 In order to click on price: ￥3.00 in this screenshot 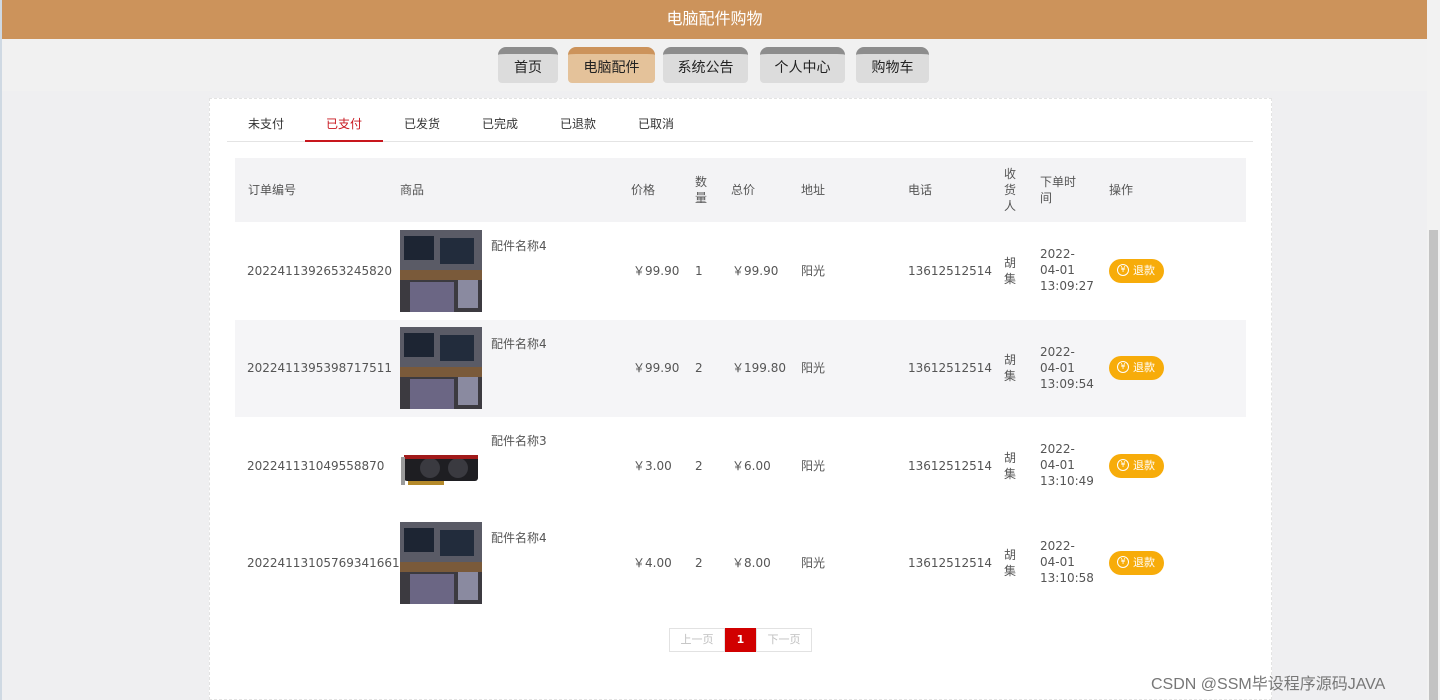, I will do `click(652, 466)`.